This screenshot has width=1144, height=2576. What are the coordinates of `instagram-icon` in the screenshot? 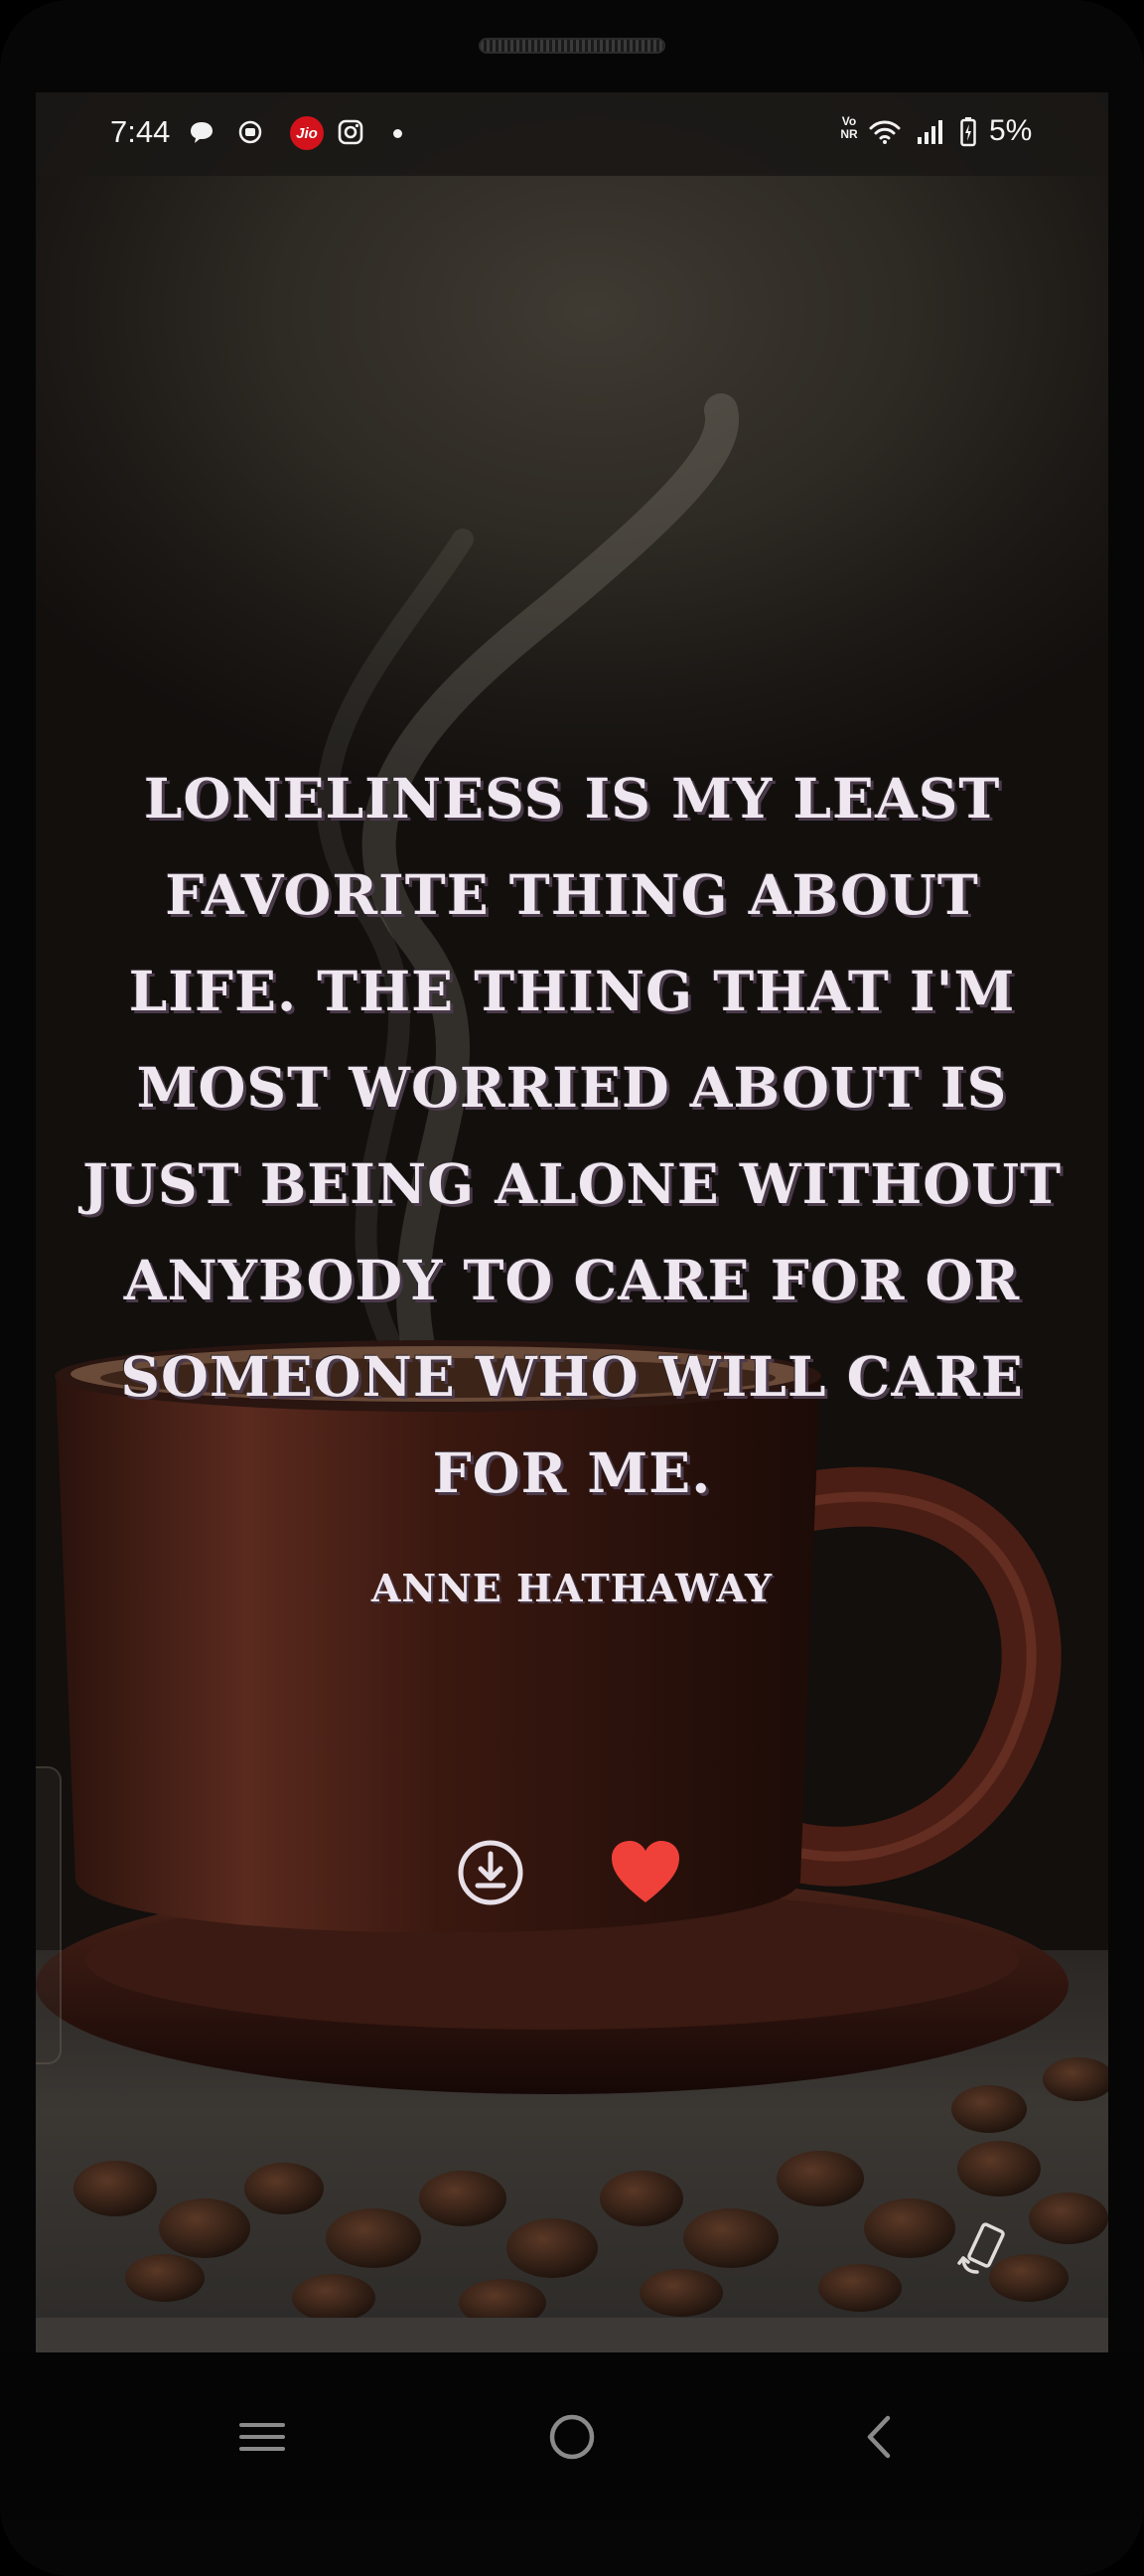 It's located at (350, 132).